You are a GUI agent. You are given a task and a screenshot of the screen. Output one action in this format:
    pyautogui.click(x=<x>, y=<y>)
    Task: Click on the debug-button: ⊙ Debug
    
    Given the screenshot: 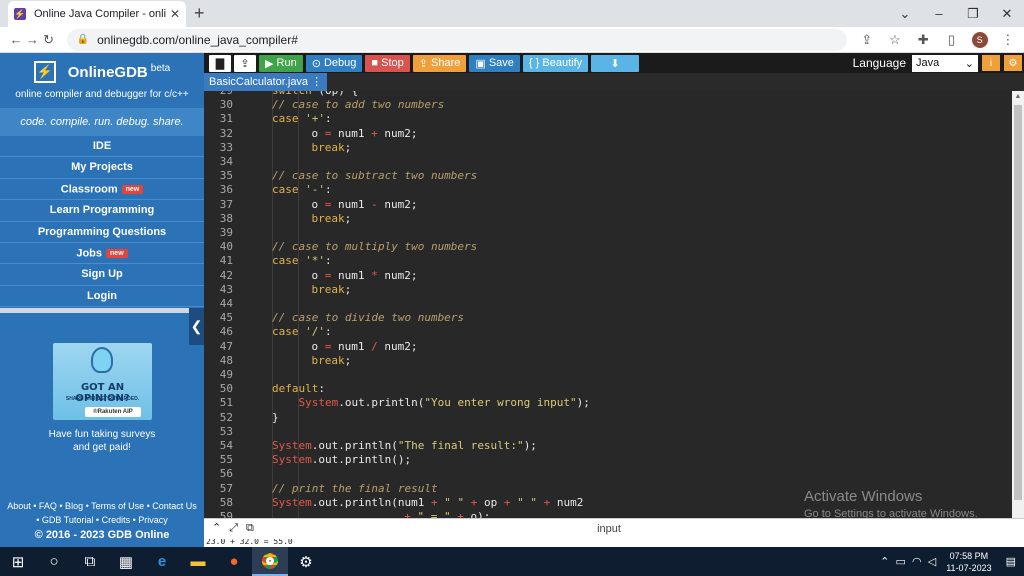 What is the action you would take?
    pyautogui.click(x=334, y=63)
    